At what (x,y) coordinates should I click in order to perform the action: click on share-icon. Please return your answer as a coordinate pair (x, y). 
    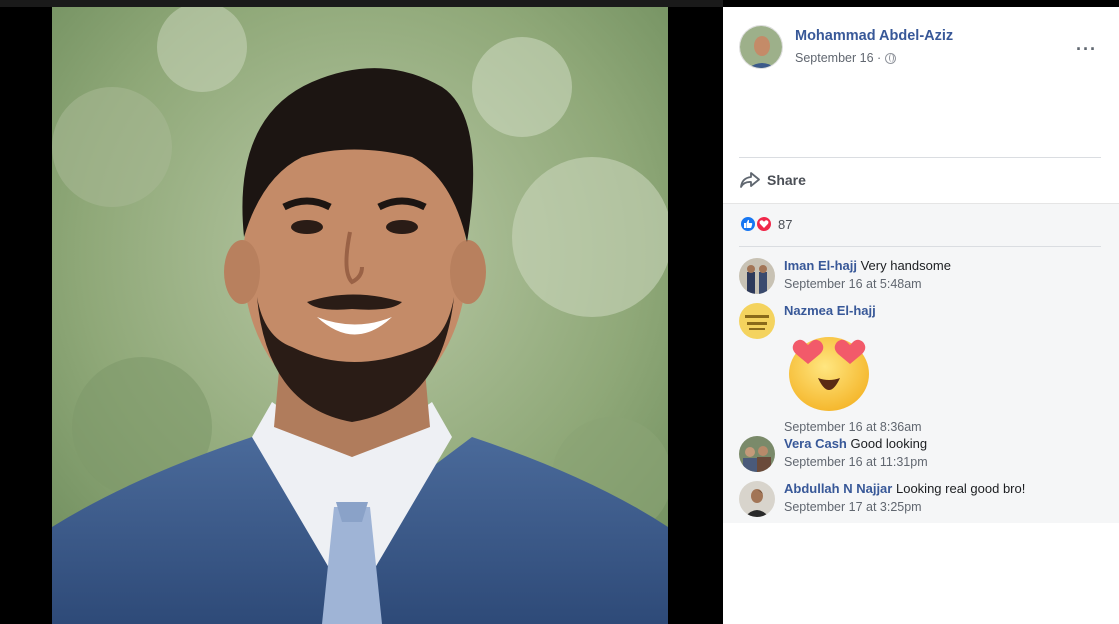
    Looking at the image, I should click on (750, 180).